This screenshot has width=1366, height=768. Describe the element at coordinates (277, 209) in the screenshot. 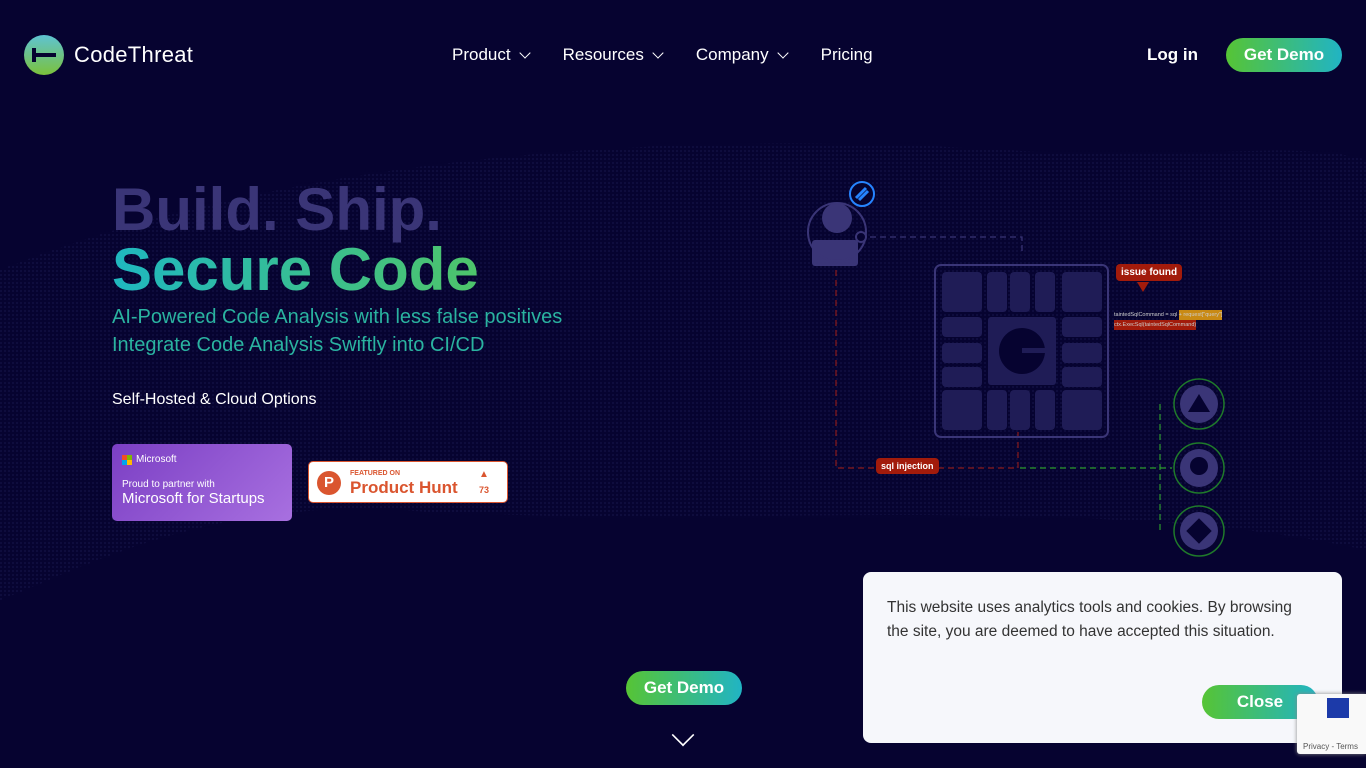

I see `hero-line-1: Build. Ship.` at that location.